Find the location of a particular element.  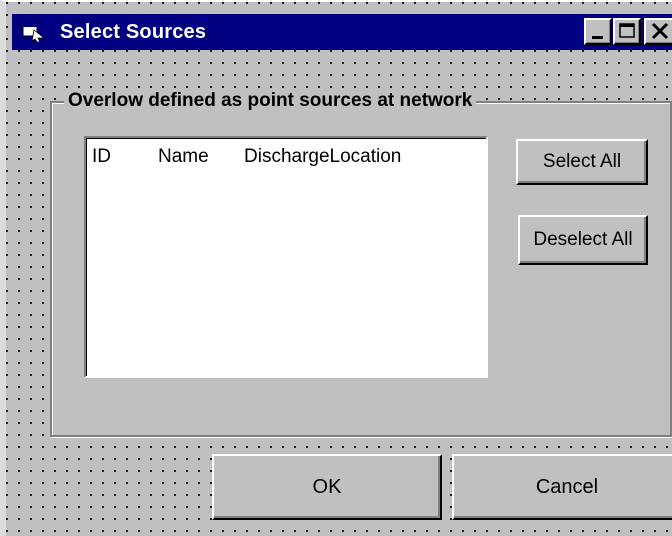

maximize-button is located at coordinates (627, 31).